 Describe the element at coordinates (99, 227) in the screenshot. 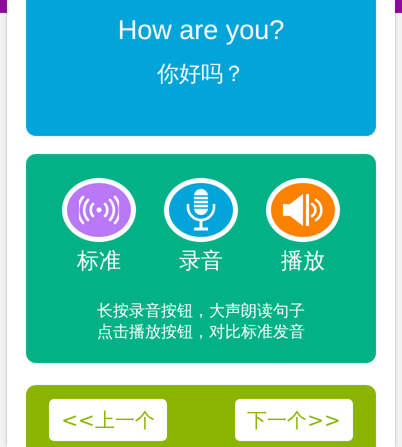

I see `standard-button: 标准` at that location.